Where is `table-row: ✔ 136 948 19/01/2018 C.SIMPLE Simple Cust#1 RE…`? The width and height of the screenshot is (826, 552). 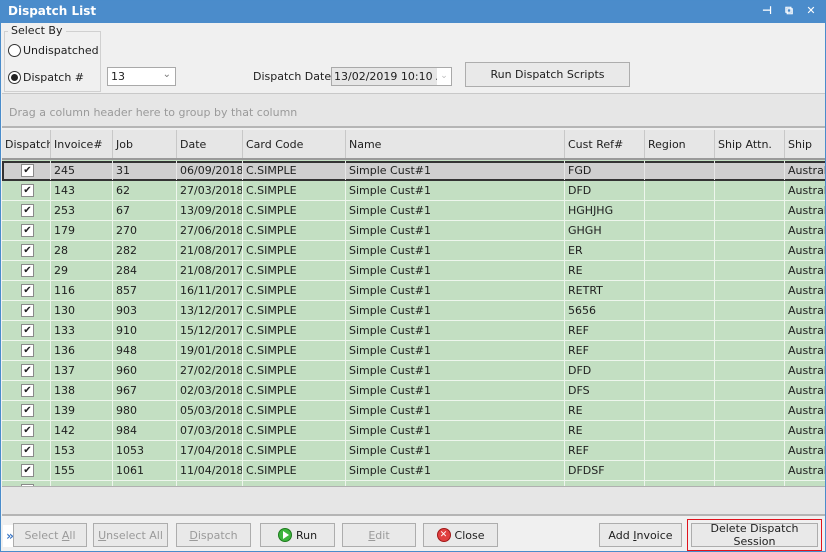
table-row: ✔ 136 948 19/01/2018 C.SIMPLE Simple Cust#1 RE… is located at coordinates (413, 351).